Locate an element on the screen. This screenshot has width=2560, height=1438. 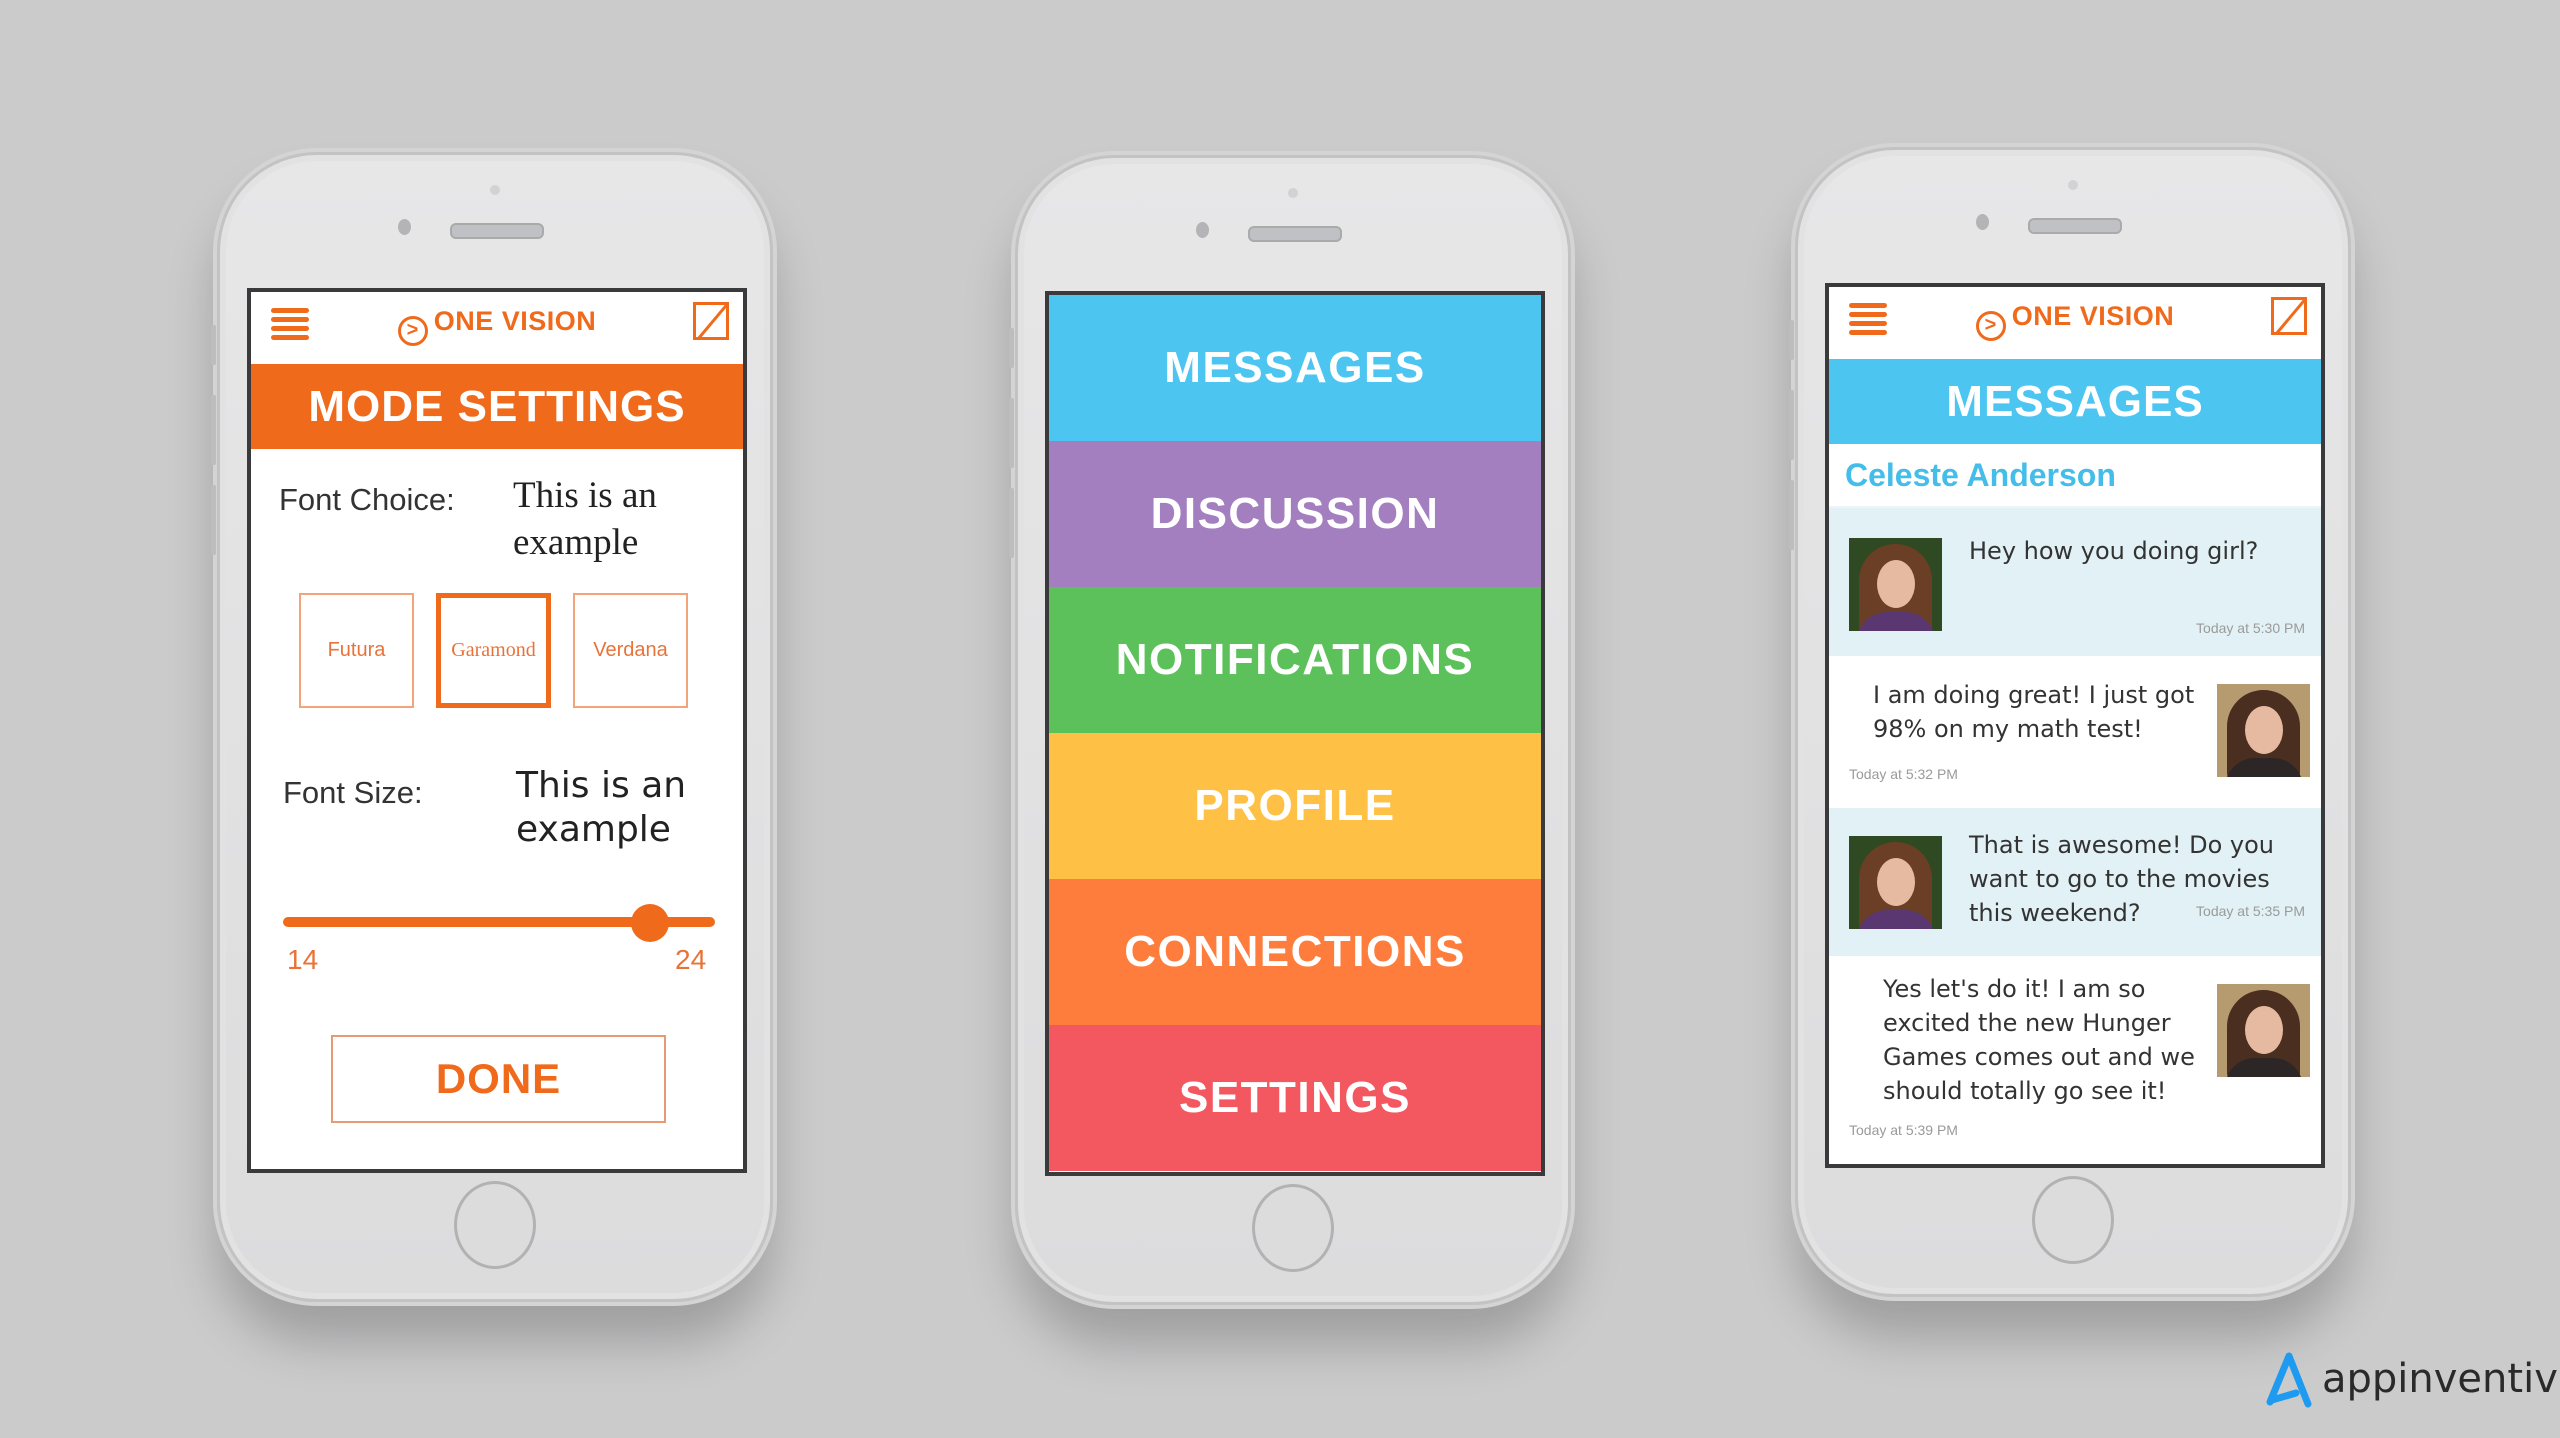
menu-item-connections: CONNECTIONS is located at coordinates (1295, 952).